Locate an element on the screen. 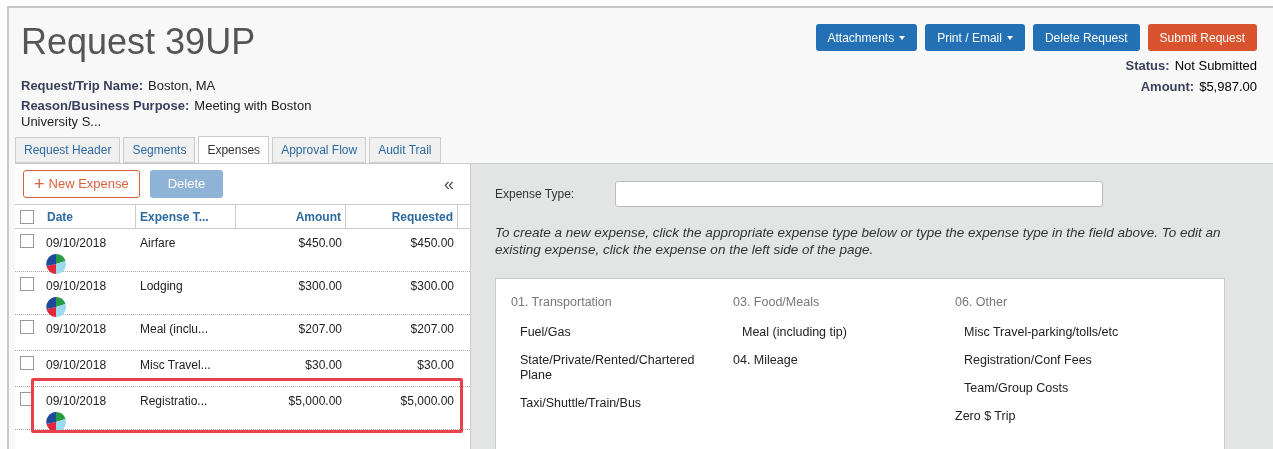  requested-cell-text: $300.00 is located at coordinates (432, 286).